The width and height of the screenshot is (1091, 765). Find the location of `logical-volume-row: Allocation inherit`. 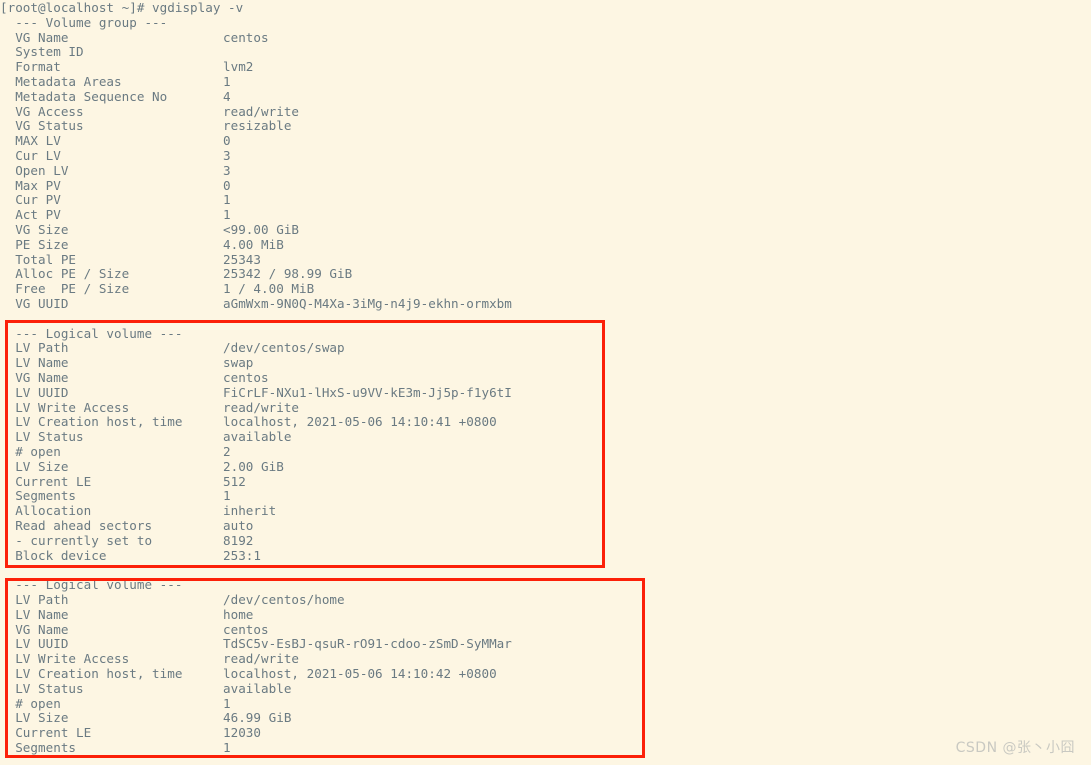

logical-volume-row: Allocation inherit is located at coordinates (545, 511).